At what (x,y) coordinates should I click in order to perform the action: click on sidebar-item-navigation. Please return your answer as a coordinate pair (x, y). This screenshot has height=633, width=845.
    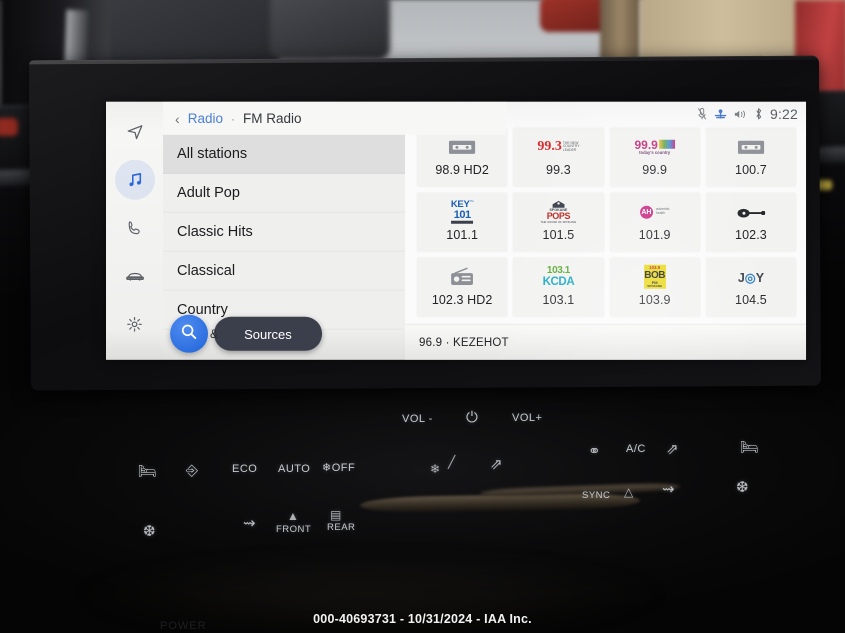
    Looking at the image, I should click on (135, 132).